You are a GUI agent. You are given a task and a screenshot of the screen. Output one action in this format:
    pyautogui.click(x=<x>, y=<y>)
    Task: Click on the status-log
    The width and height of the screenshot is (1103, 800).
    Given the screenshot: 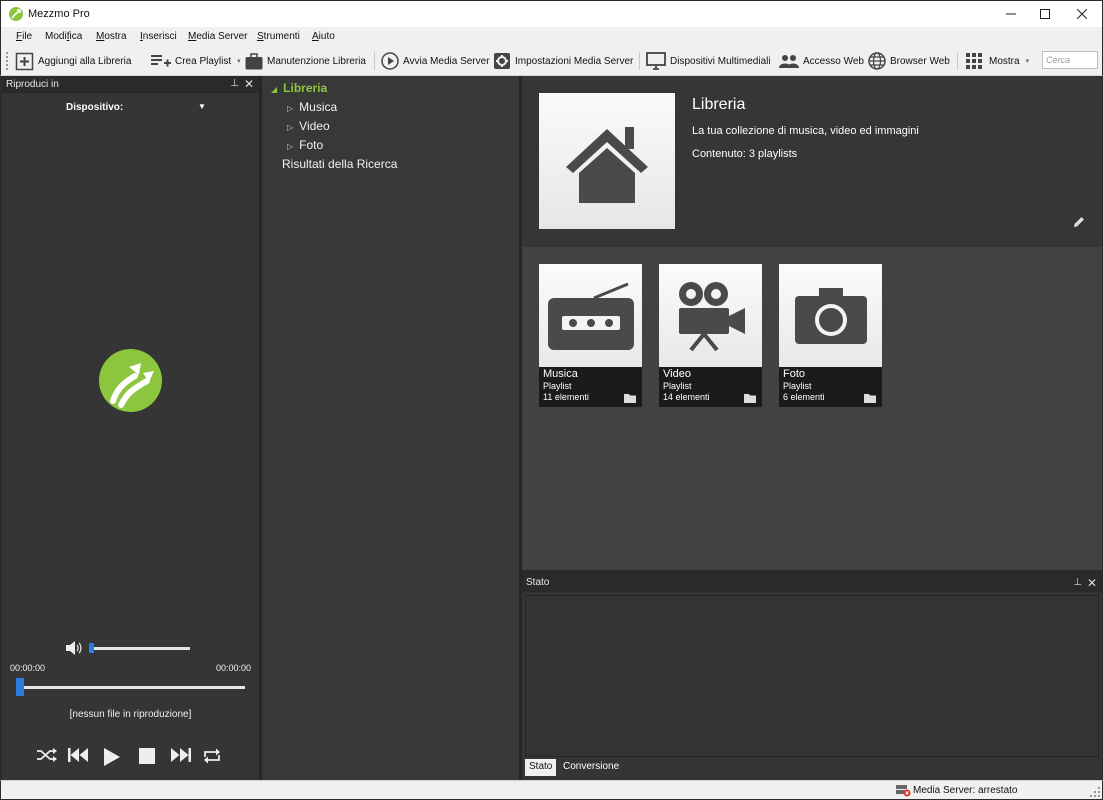 What is the action you would take?
    pyautogui.click(x=812, y=676)
    